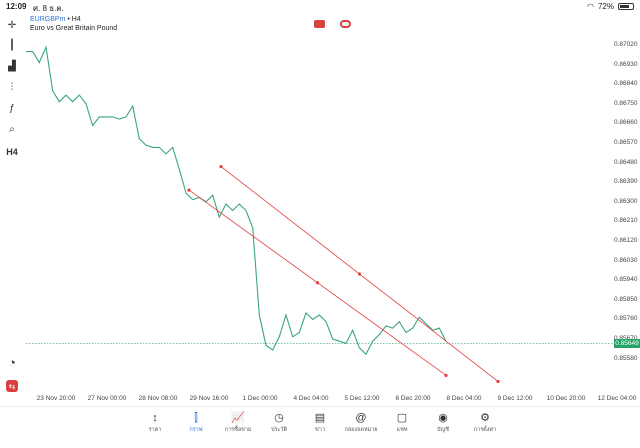  I want to click on current-price-tag: 0.85649, so click(627, 344).